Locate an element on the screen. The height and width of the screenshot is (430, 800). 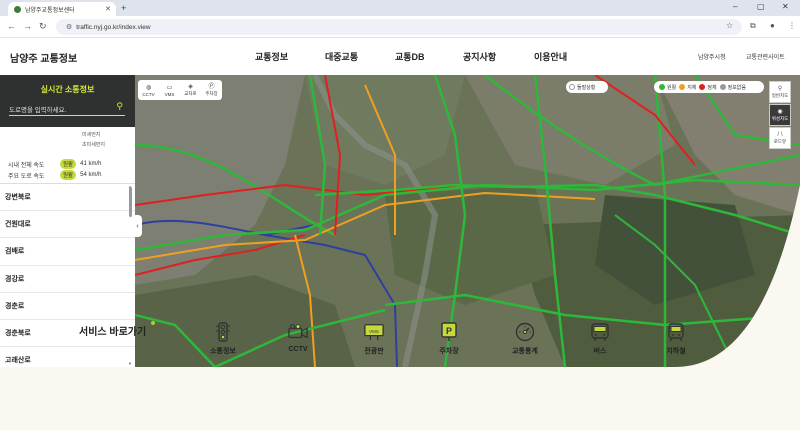
road-icon: / \ is located at coordinates (780, 134).